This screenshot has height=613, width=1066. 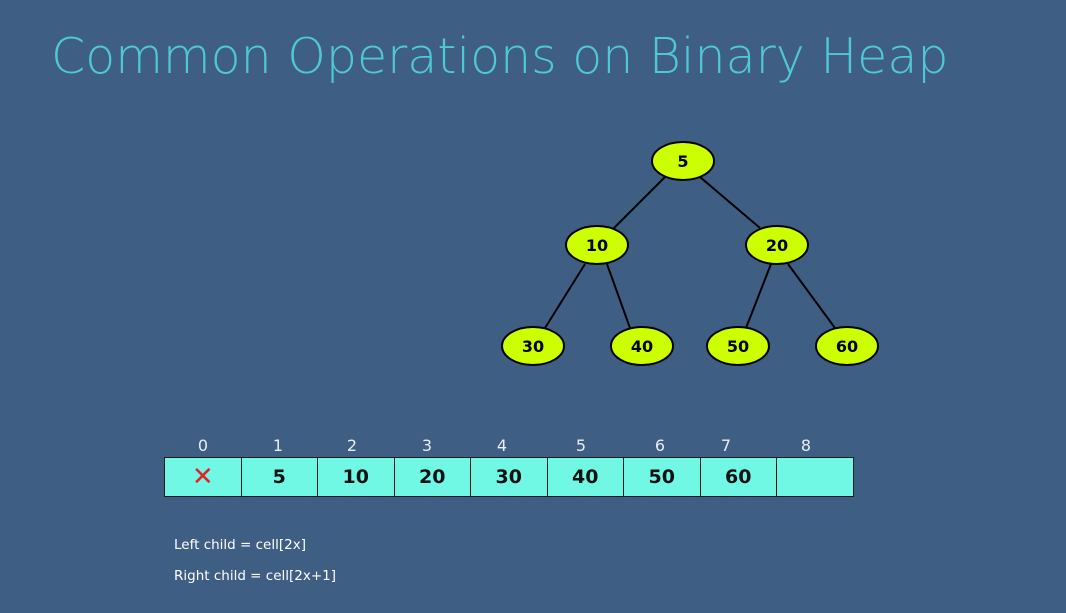 I want to click on tree-node-label: 60, so click(x=847, y=346).